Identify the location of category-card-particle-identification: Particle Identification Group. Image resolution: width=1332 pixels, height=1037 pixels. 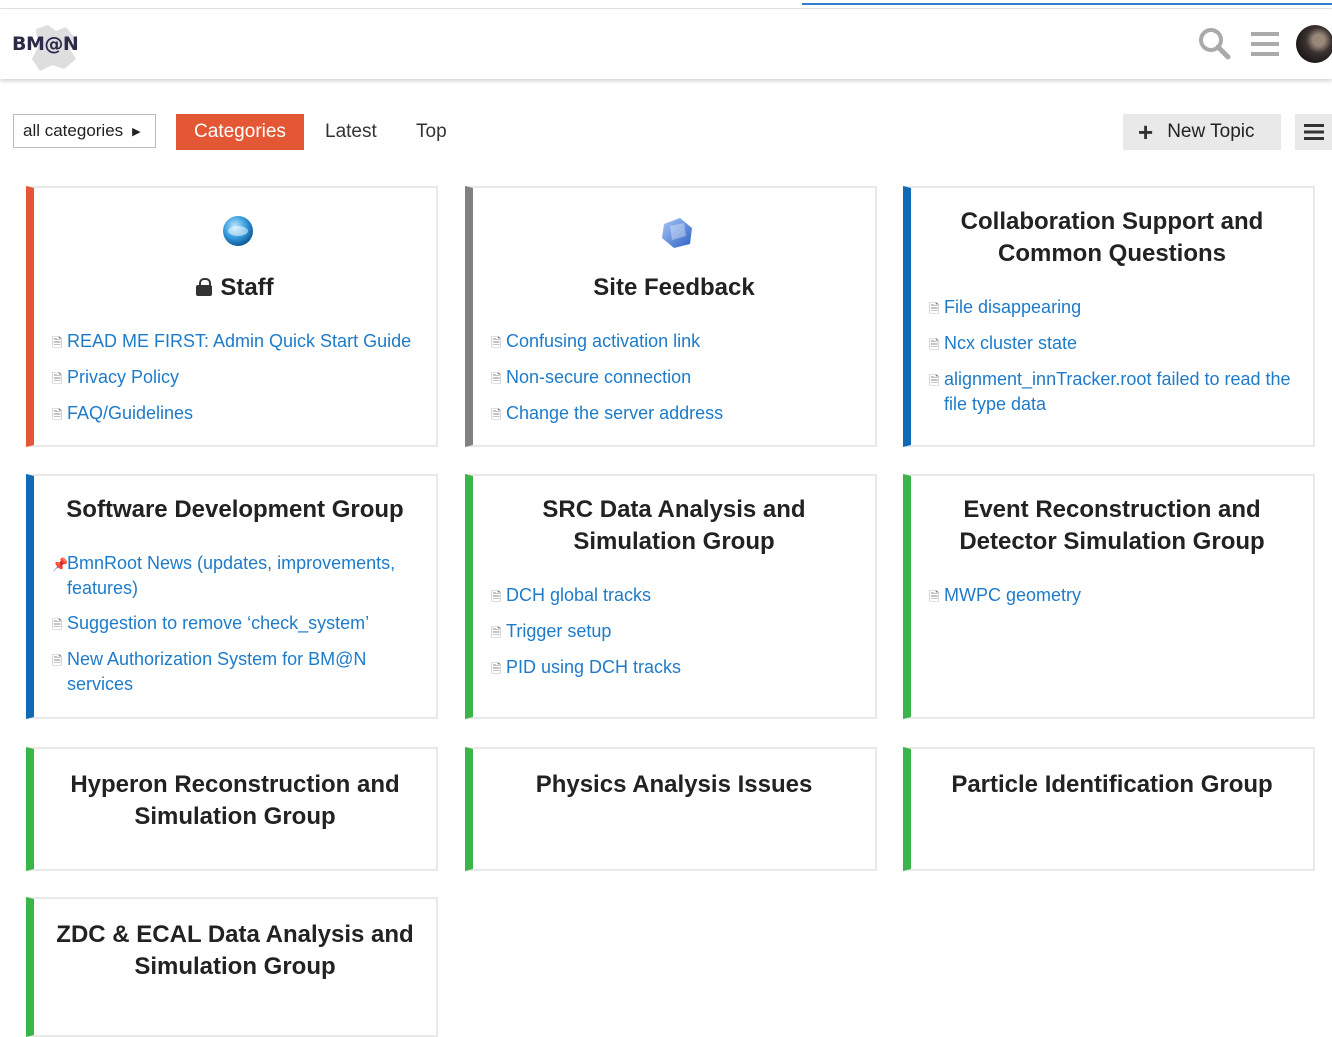
(1109, 809).